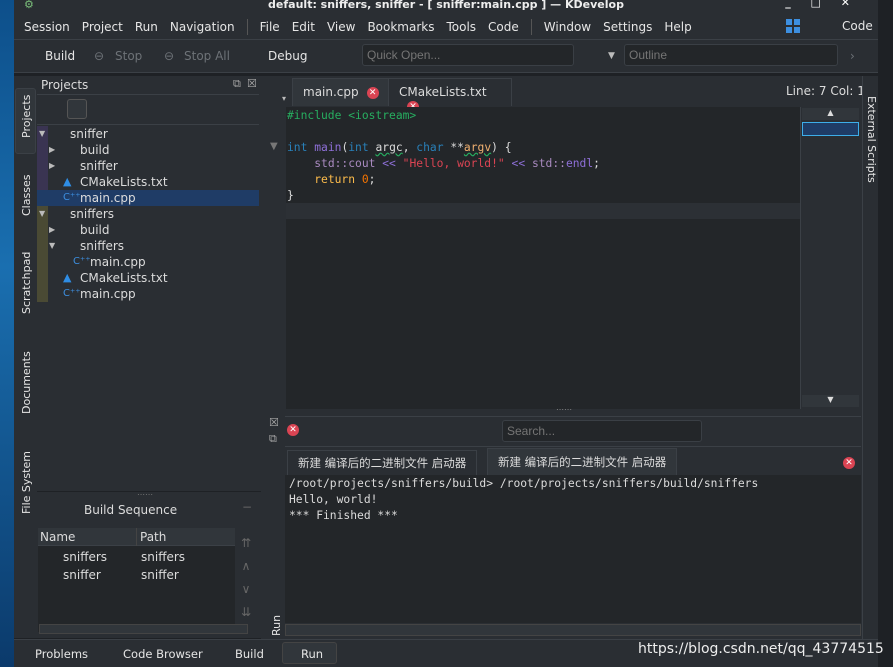 This screenshot has height=667, width=893. What do you see at coordinates (341, 92) in the screenshot?
I see `editor-tab-main-cpp: main.cpp ✕` at bounding box center [341, 92].